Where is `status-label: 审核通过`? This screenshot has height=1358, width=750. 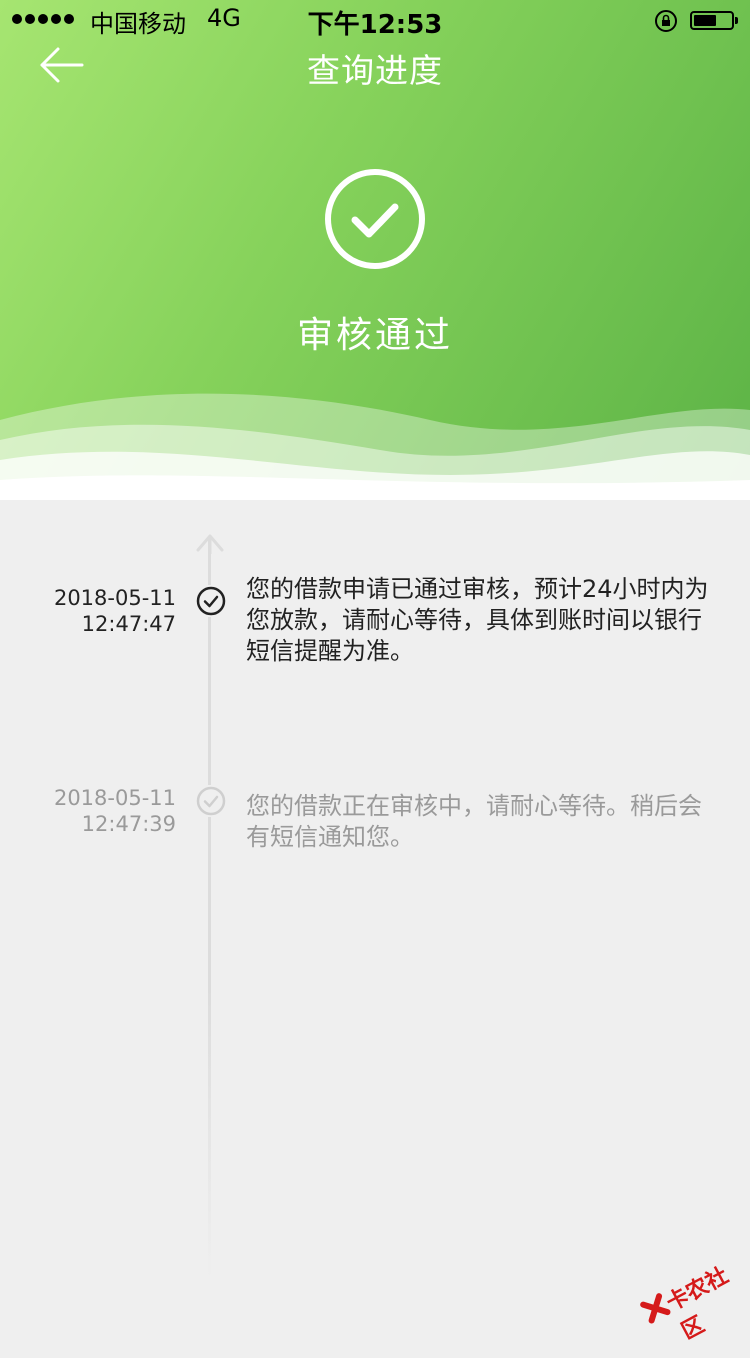
status-label: 审核通过 is located at coordinates (374, 335).